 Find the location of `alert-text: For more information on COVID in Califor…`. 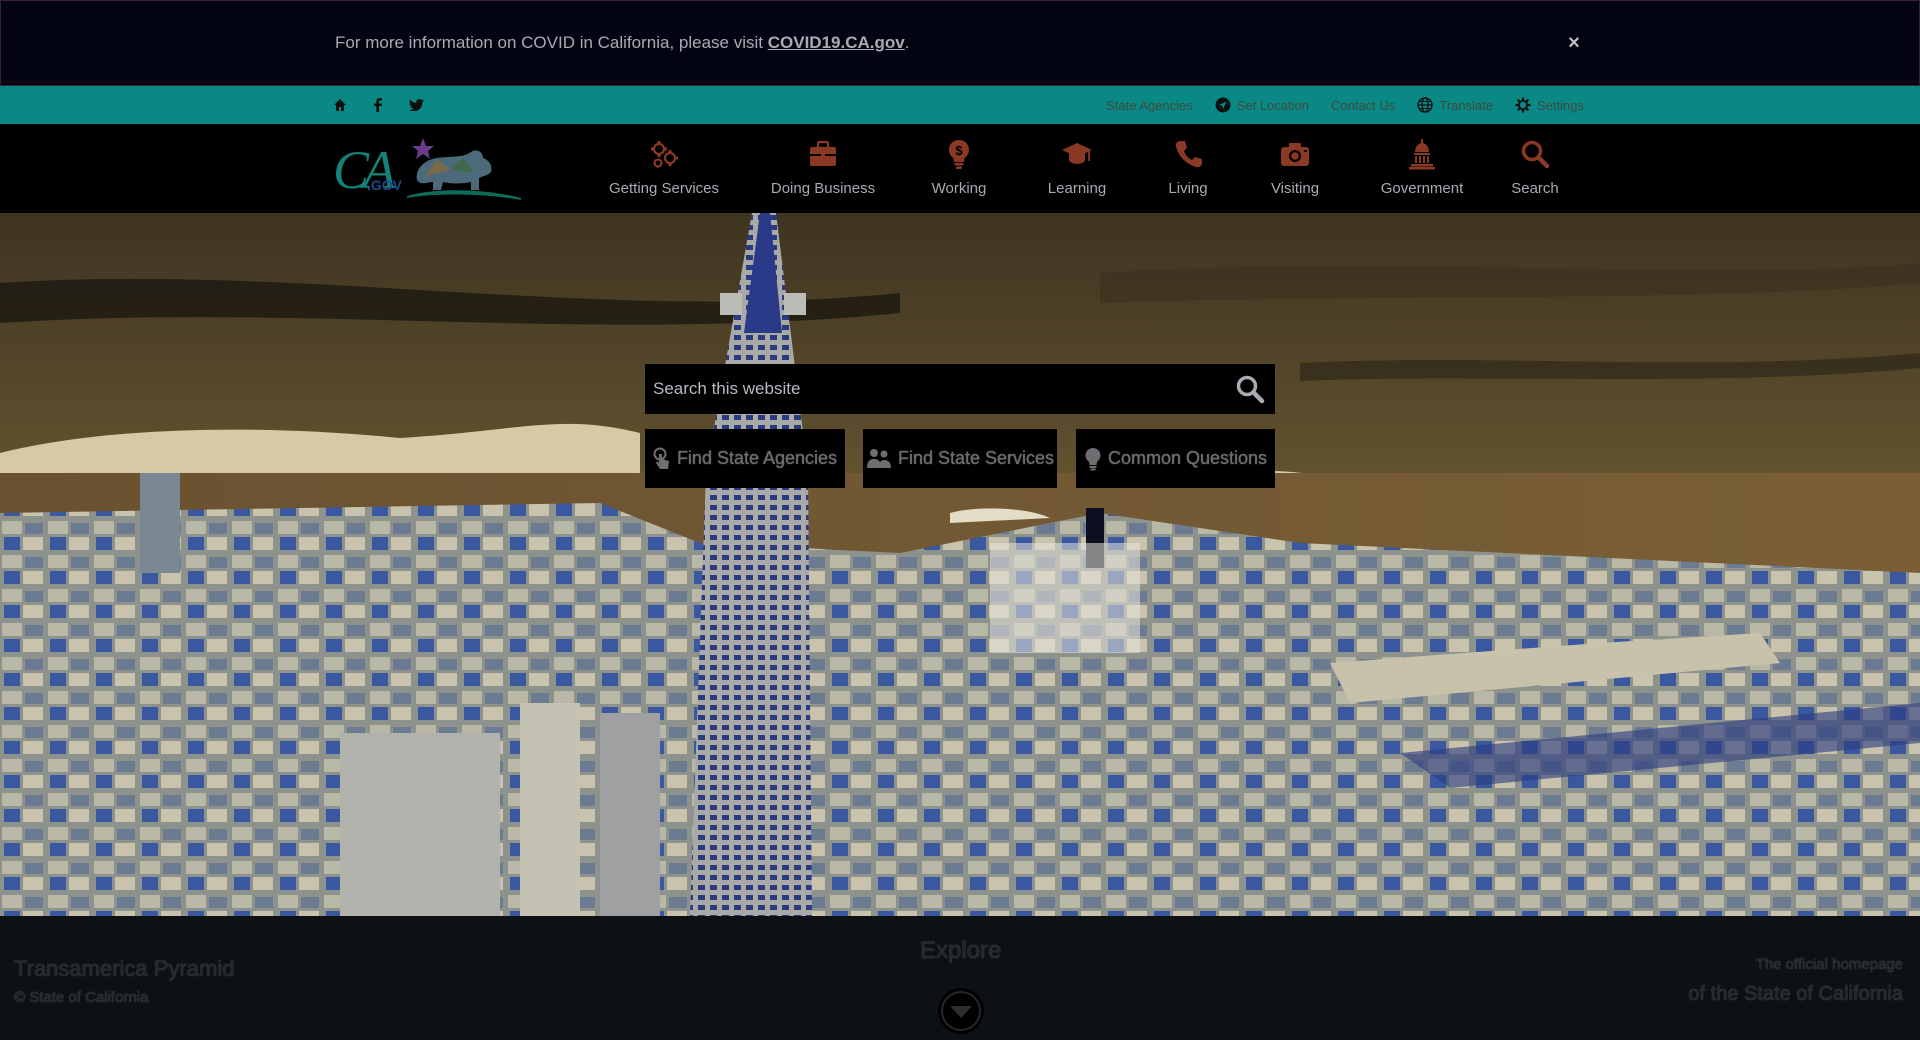

alert-text: For more information on COVID in Califor… is located at coordinates (622, 43).